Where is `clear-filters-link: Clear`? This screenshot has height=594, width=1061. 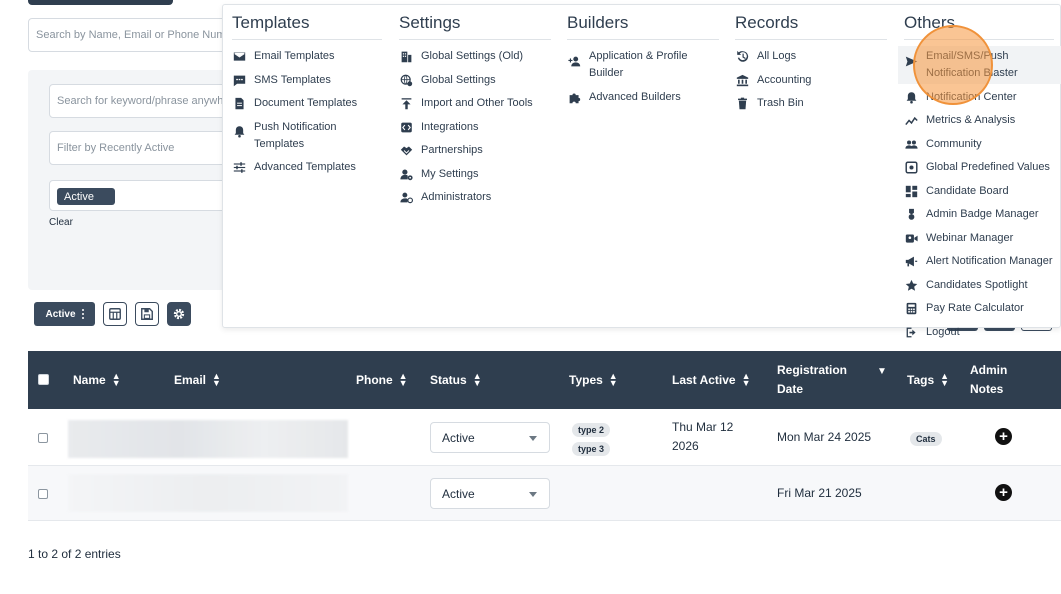 clear-filters-link: Clear is located at coordinates (61, 222).